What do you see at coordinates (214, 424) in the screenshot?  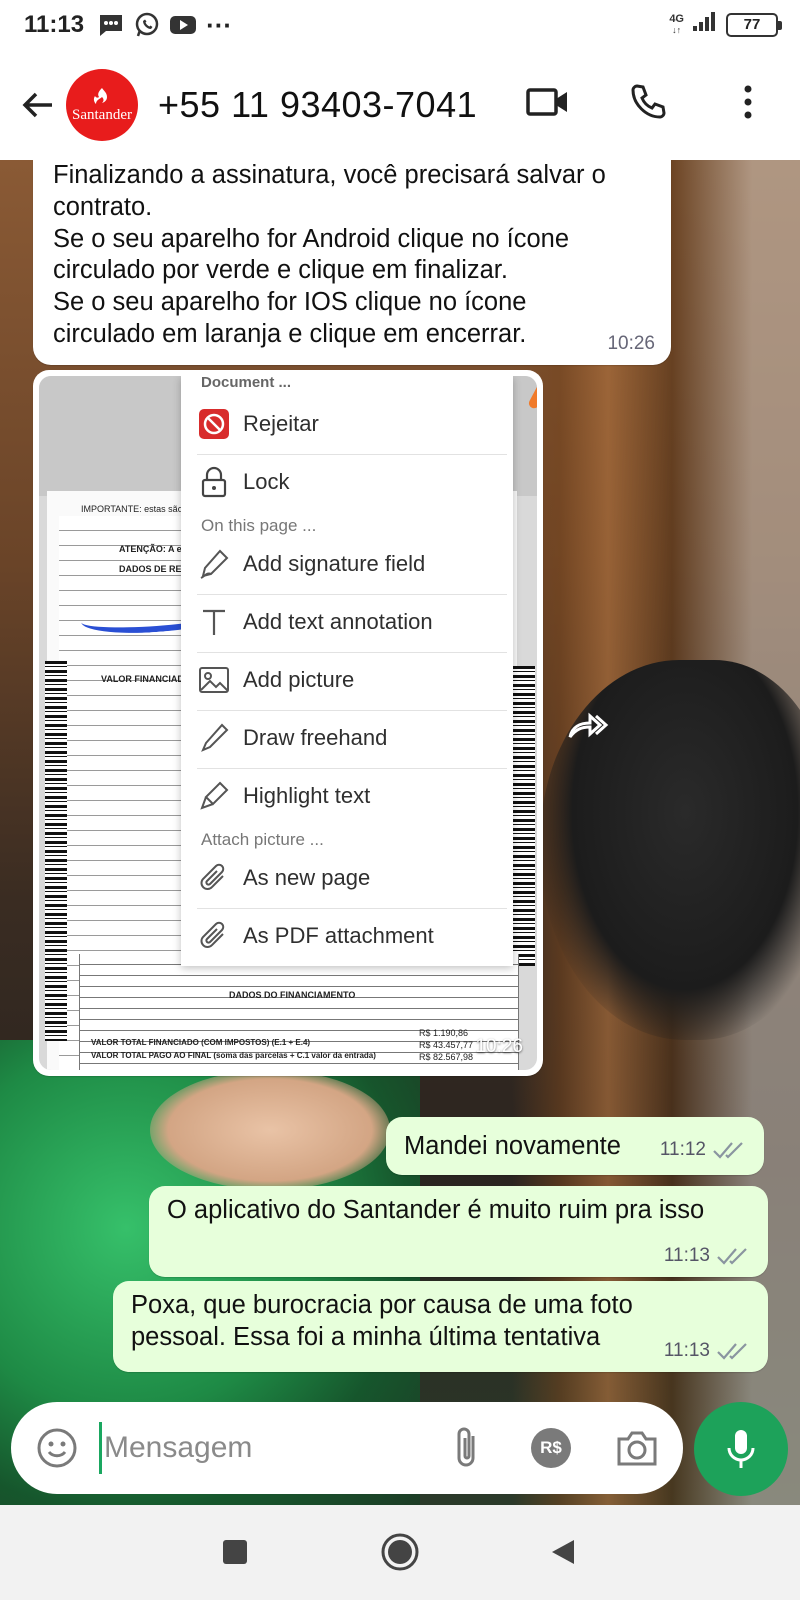 I see `reject-icon` at bounding box center [214, 424].